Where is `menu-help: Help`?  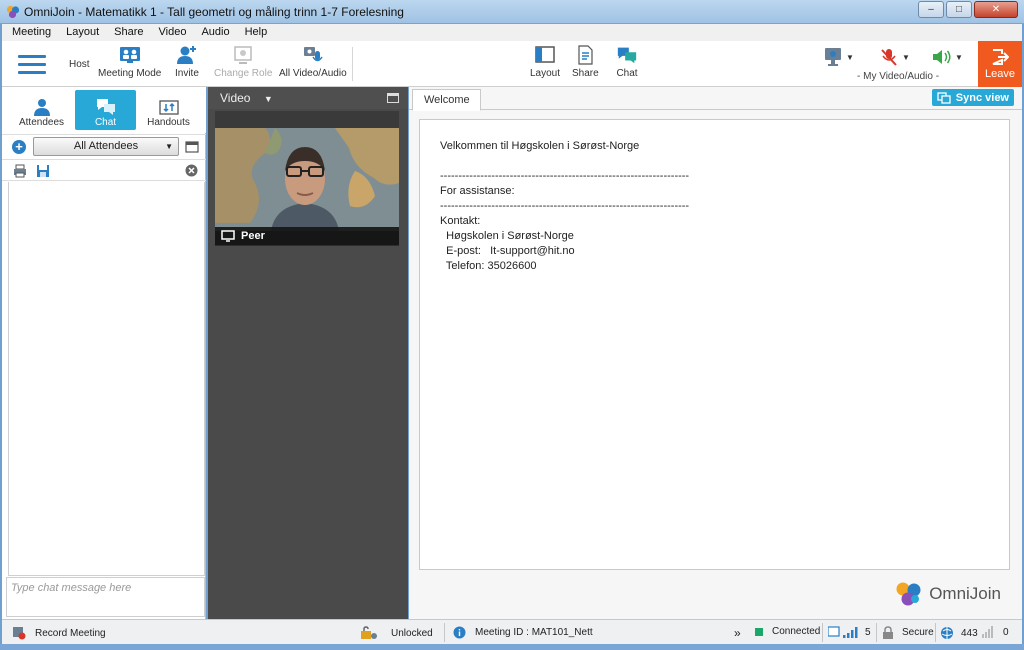 menu-help: Help is located at coordinates (254, 32).